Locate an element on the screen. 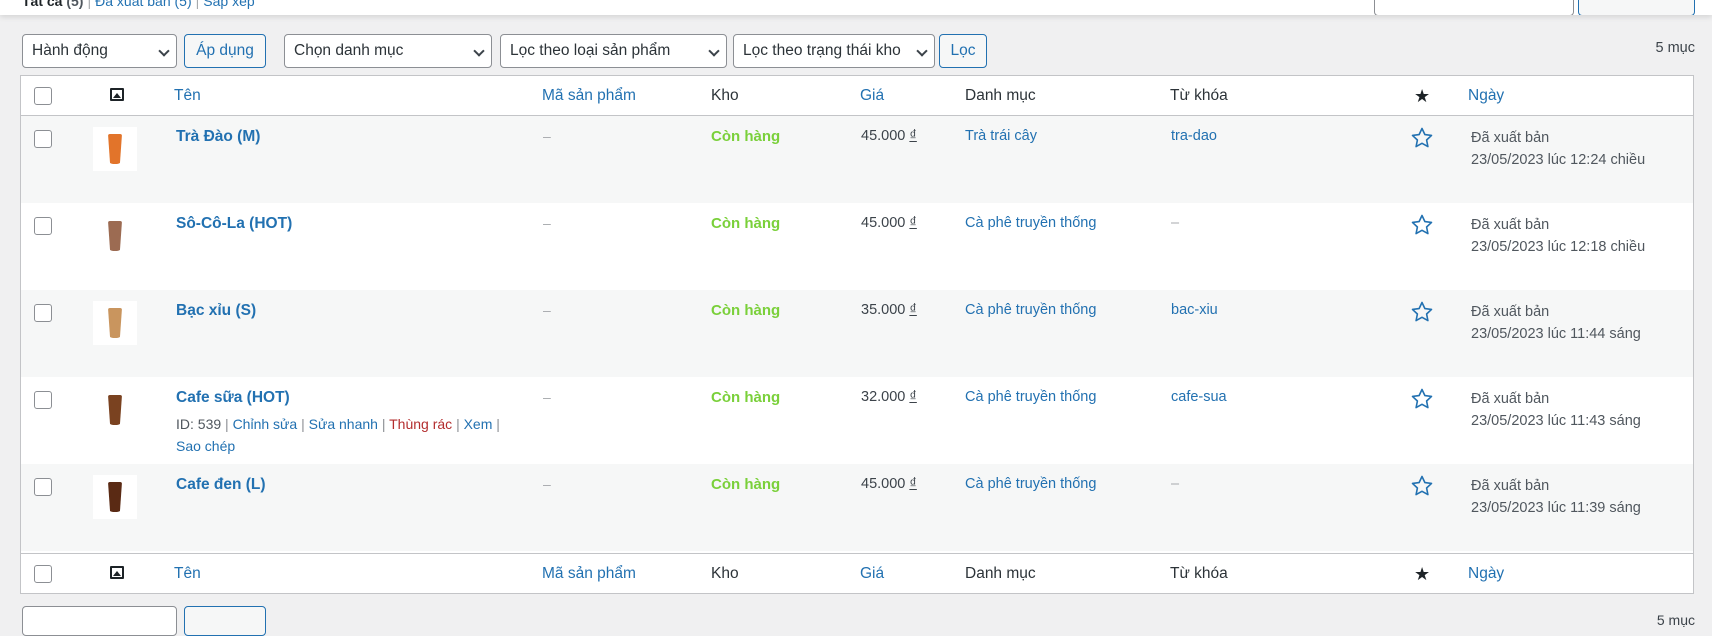  stock-status-select: Lọc theo trạng thái kho is located at coordinates (834, 51).